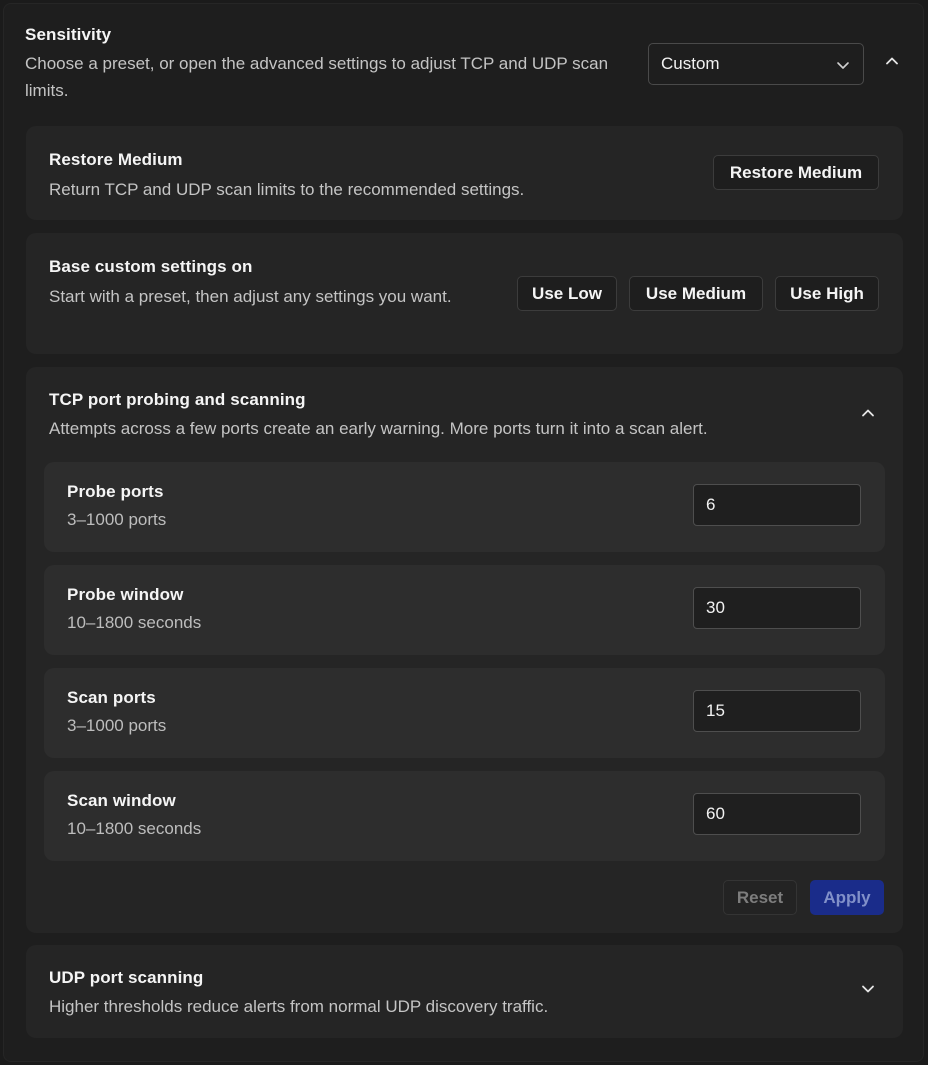 The image size is (928, 1065). What do you see at coordinates (796, 172) in the screenshot?
I see `restore-medium-button: Restore Medium` at bounding box center [796, 172].